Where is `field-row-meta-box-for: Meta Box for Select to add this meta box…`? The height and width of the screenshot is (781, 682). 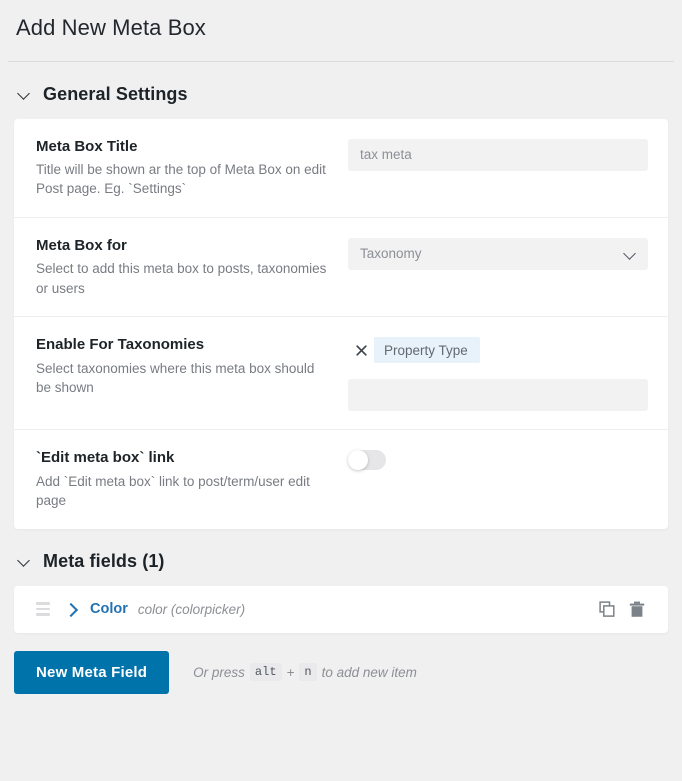 field-row-meta-box-for: Meta Box for Select to add this meta box… is located at coordinates (341, 268).